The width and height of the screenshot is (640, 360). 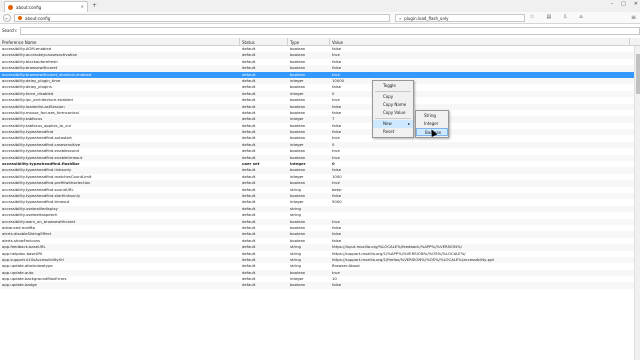 What do you see at coordinates (82, 6) in the screenshot?
I see `close-tab-icon: ✕` at bounding box center [82, 6].